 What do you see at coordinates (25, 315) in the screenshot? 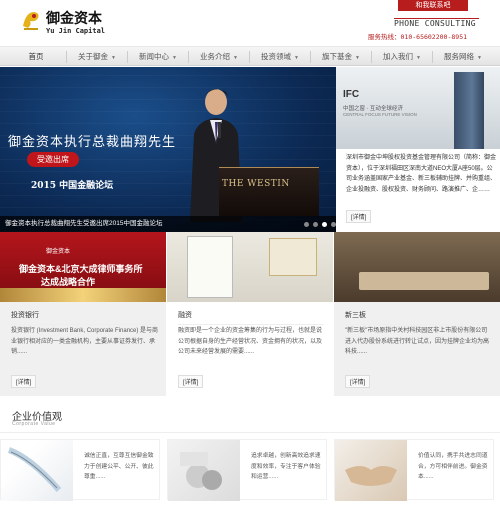
I see `card-title: 投资银行` at bounding box center [25, 315].